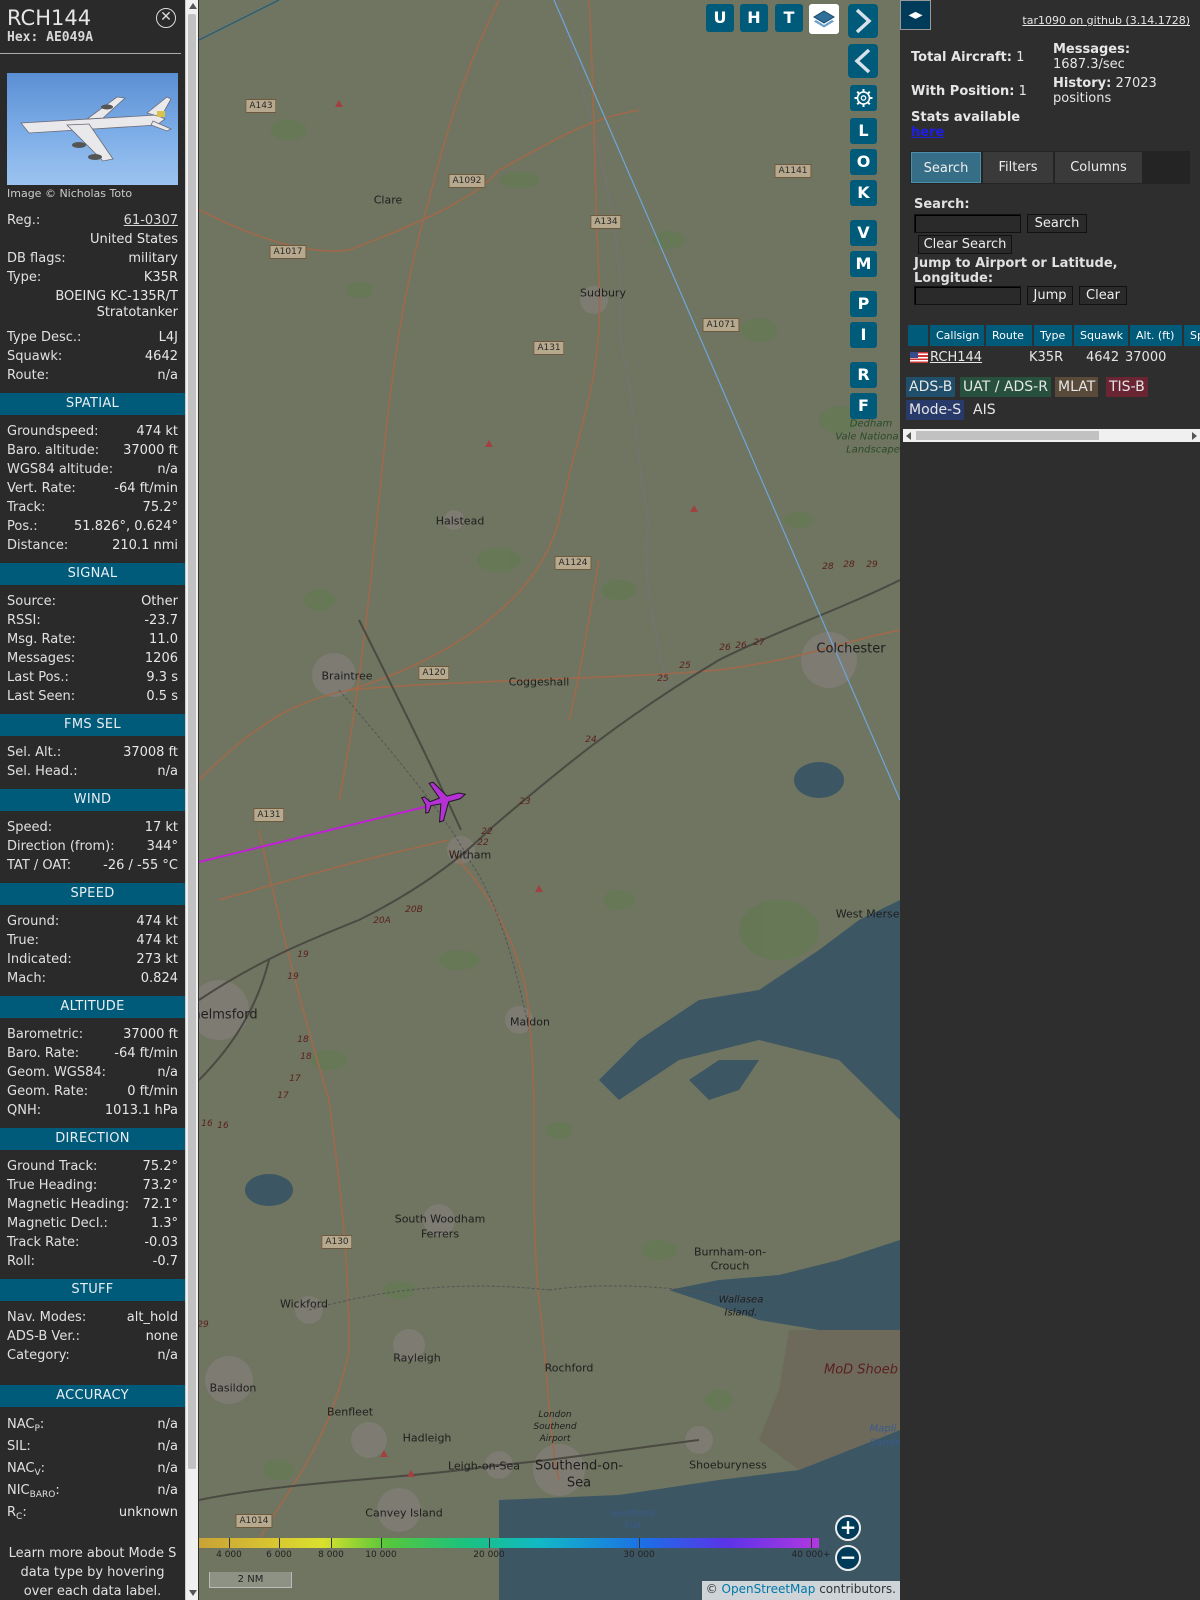  What do you see at coordinates (1050, 295) in the screenshot?
I see `jump-button: Jump` at bounding box center [1050, 295].